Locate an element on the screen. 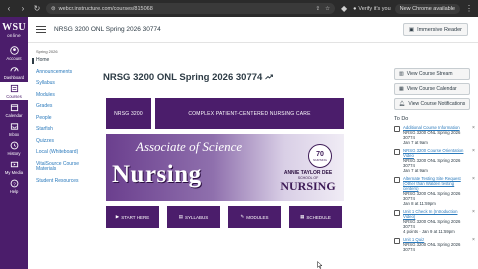 Image resolution: width=478 pixels, height=269 pixels. verify-text: Verify it's you is located at coordinates (374, 8).